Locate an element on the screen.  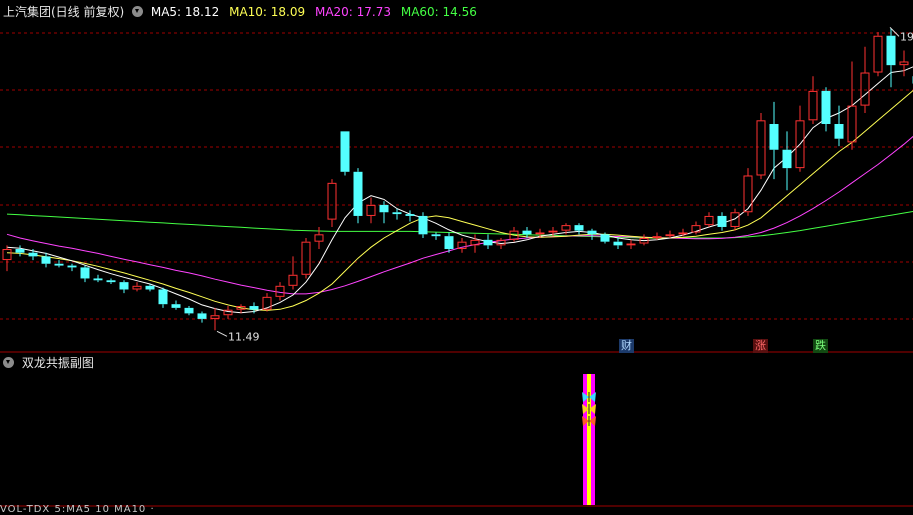
badge-zhang: 涨 is located at coordinates (760, 346).